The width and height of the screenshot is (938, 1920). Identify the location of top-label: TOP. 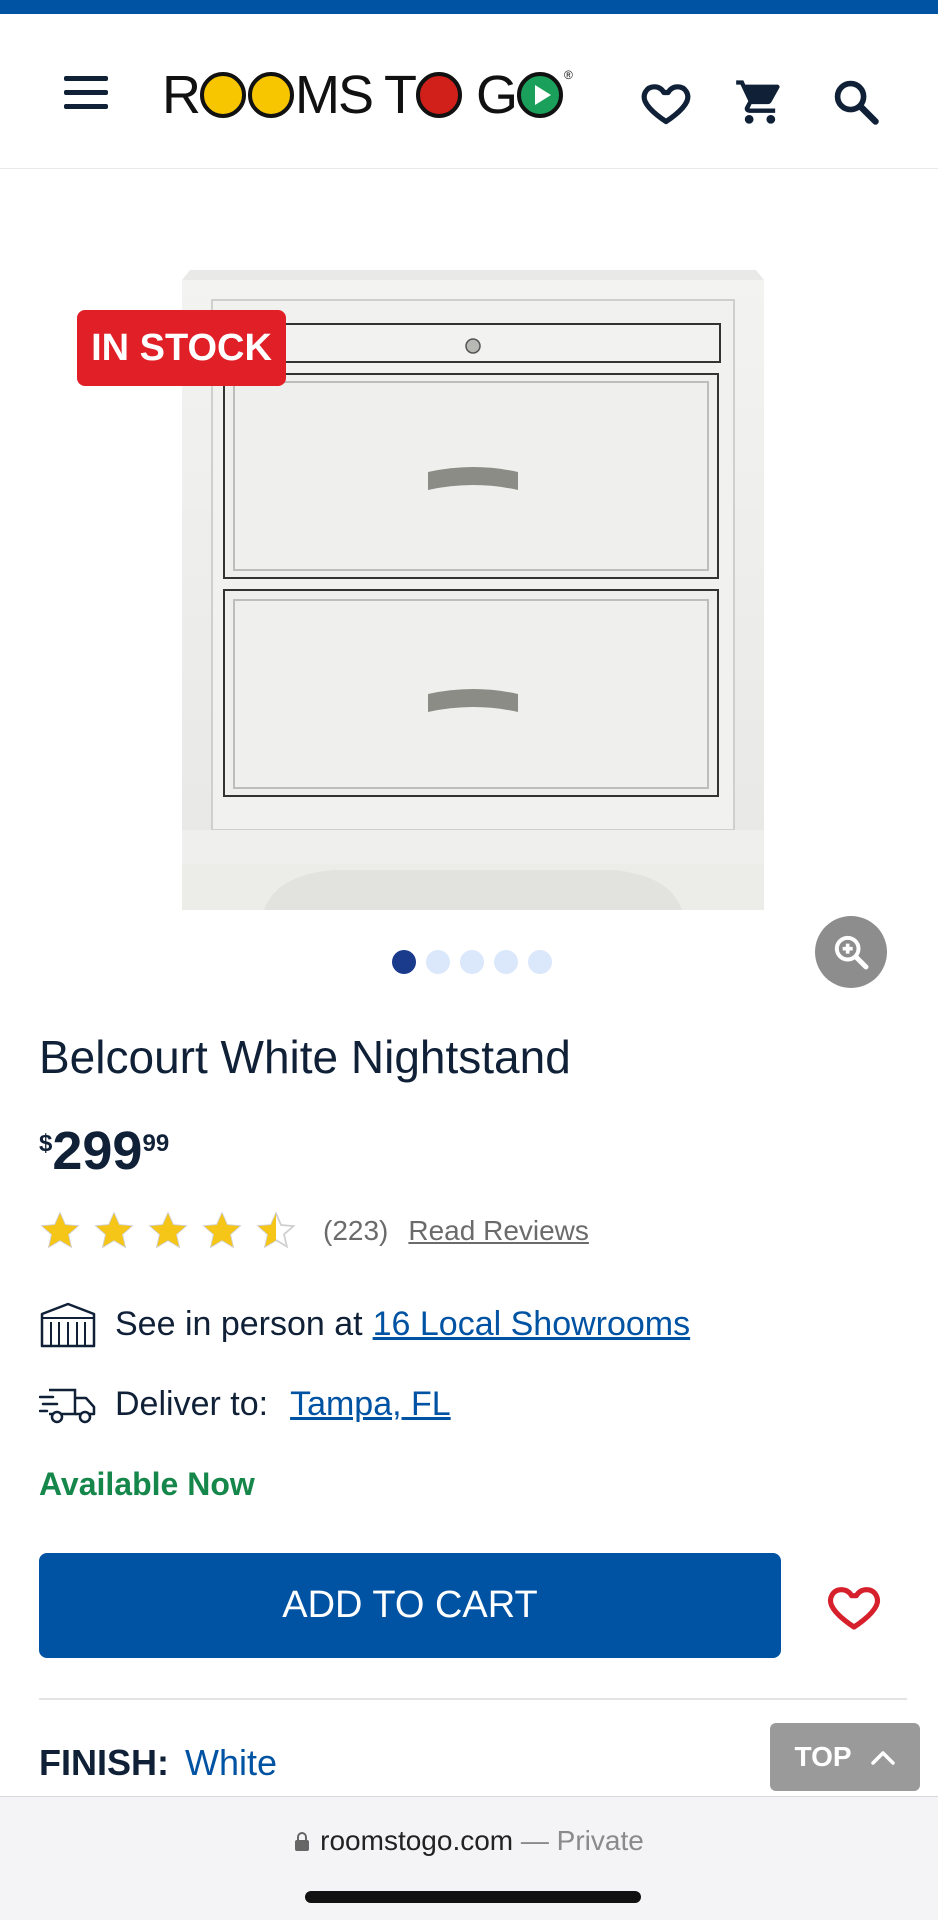
(823, 1756).